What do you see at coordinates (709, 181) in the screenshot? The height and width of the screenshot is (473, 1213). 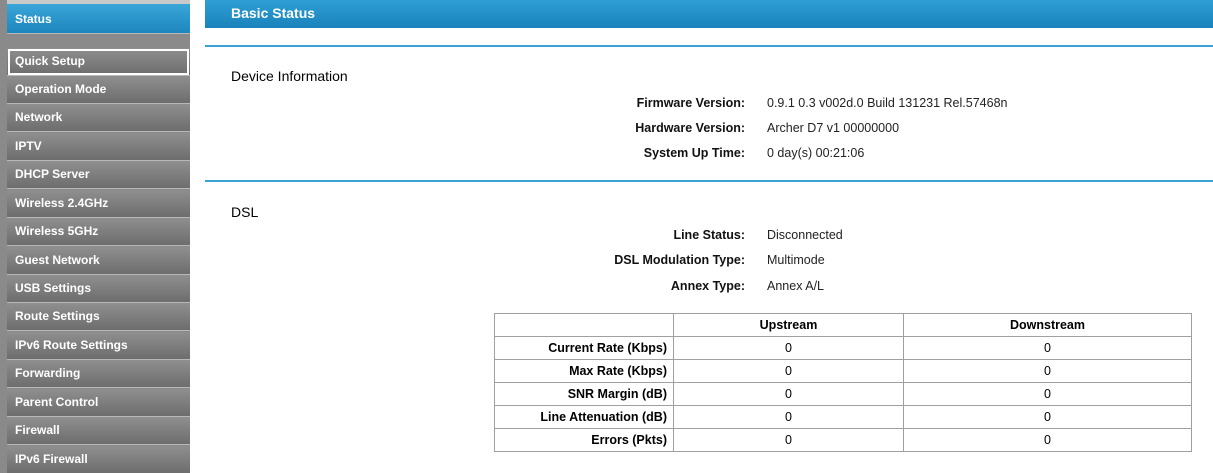 I see `section-divider-dsl` at bounding box center [709, 181].